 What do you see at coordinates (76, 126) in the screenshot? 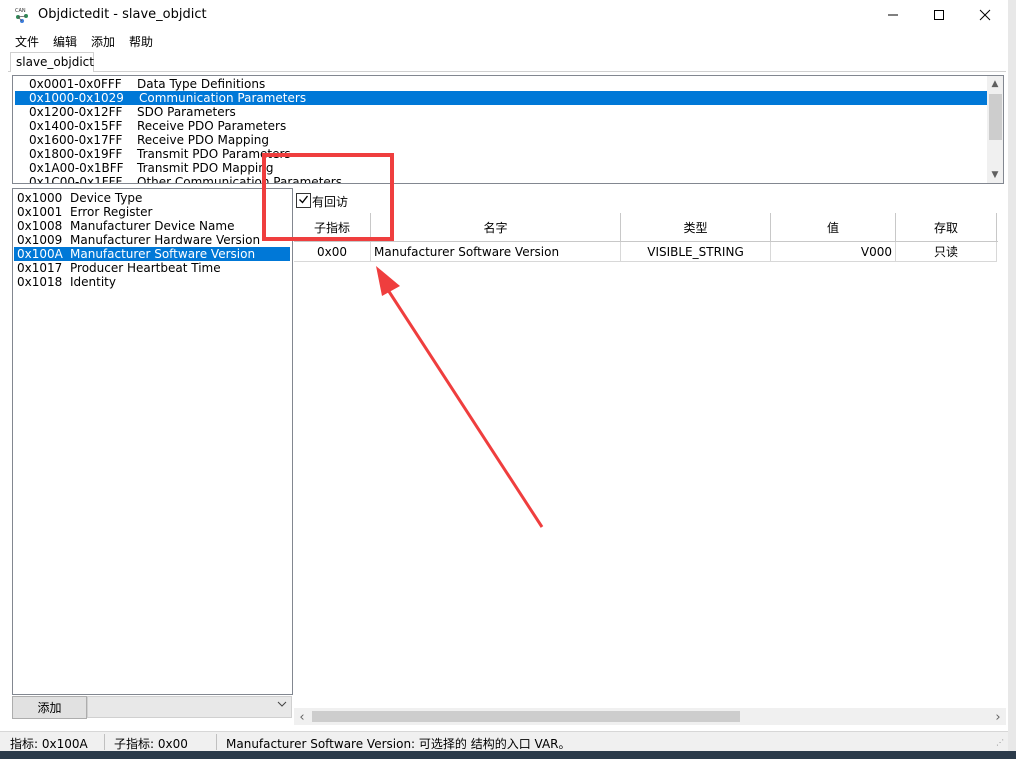
I see `range-code: 0x1400-0x15FF` at bounding box center [76, 126].